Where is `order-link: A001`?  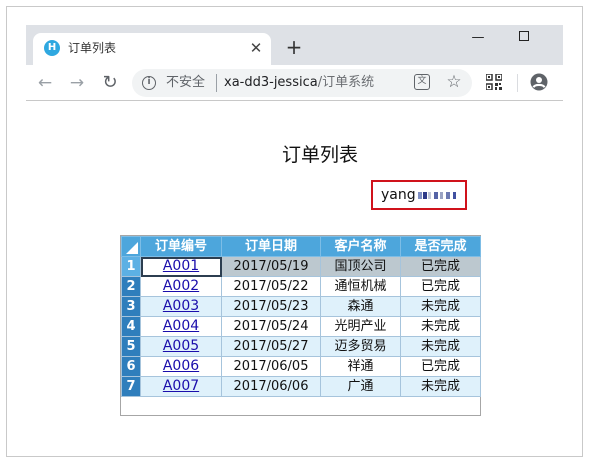
order-link: A001 is located at coordinates (181, 266).